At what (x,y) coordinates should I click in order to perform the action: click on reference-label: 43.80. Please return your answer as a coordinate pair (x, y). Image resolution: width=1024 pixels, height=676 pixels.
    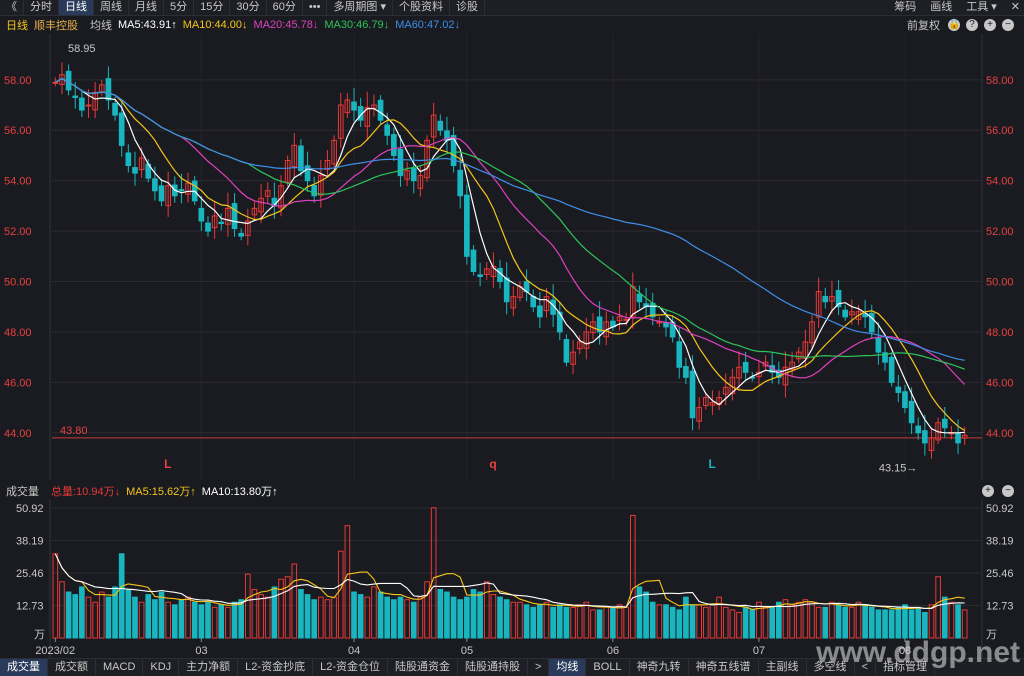
    Looking at the image, I should click on (74, 431).